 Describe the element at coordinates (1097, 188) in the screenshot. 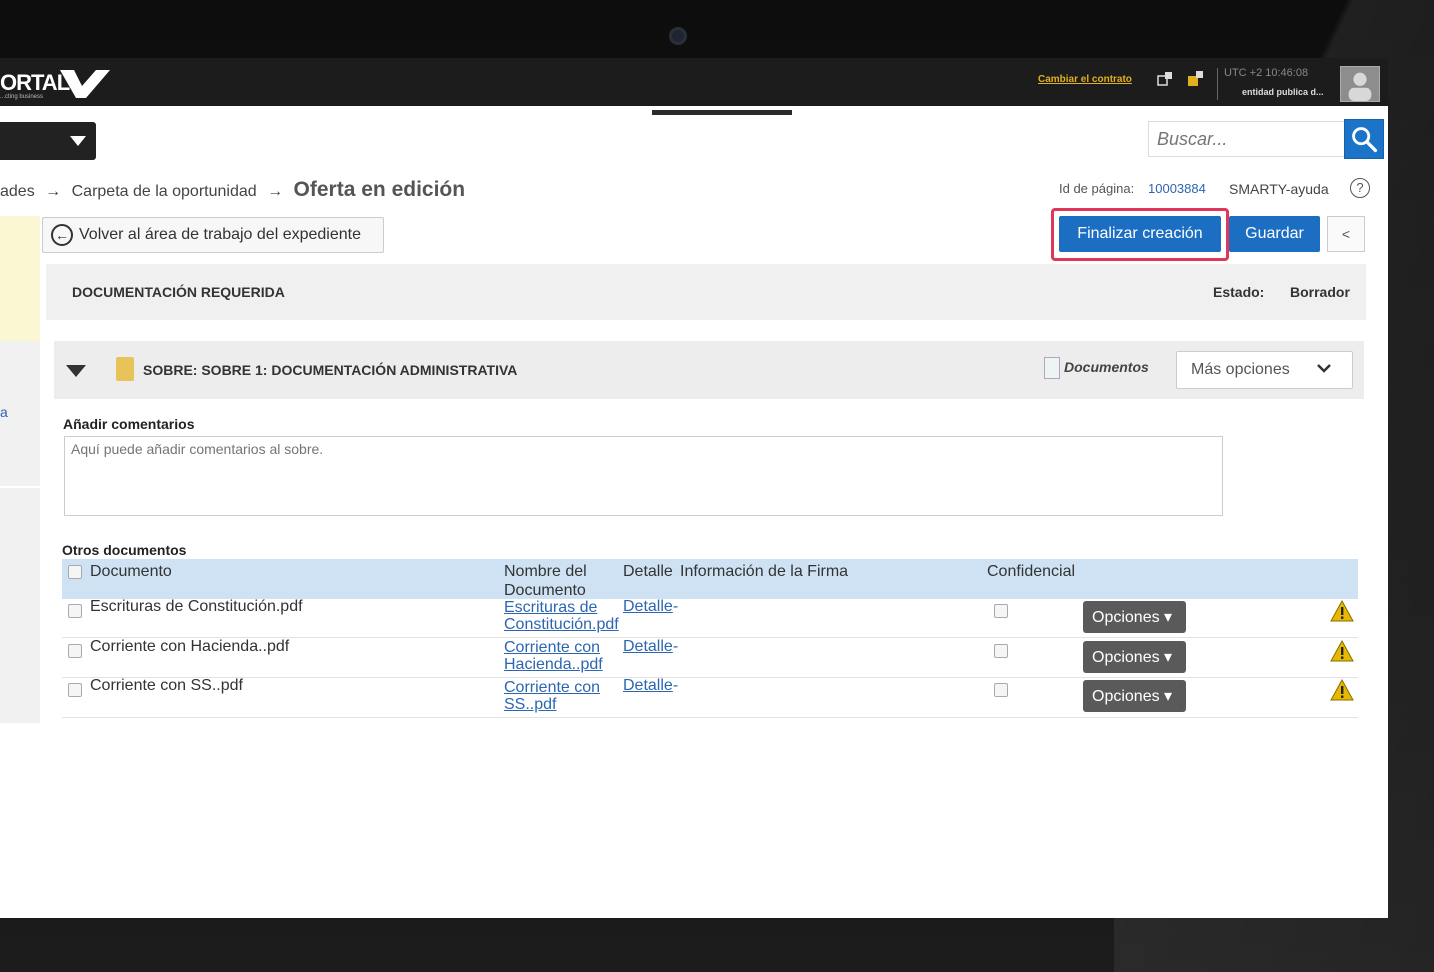

I see `page-id-label: Id de página:` at that location.